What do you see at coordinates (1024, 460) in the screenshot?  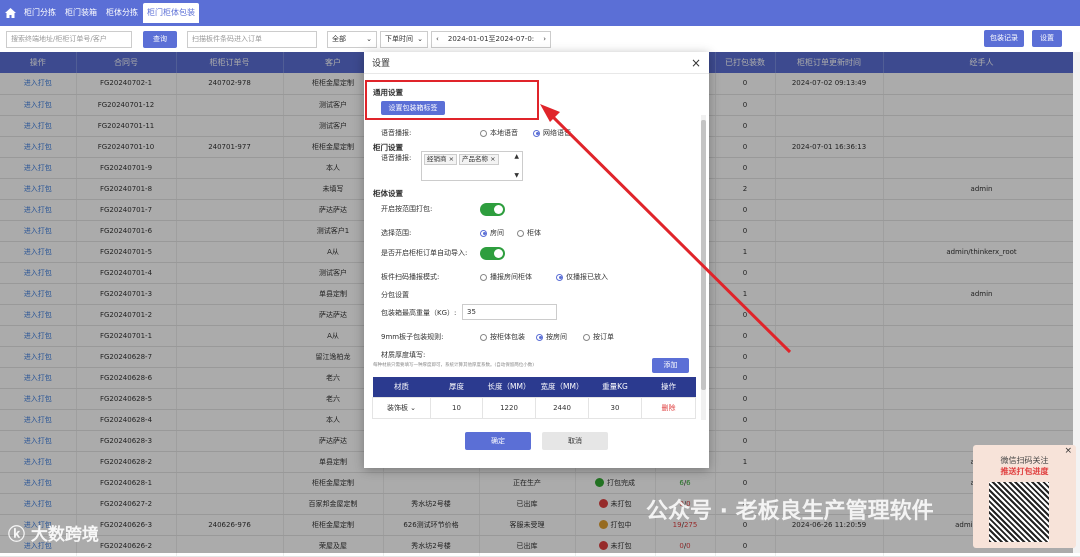 I see `qr-title-1: 微信扫码关注` at bounding box center [1024, 460].